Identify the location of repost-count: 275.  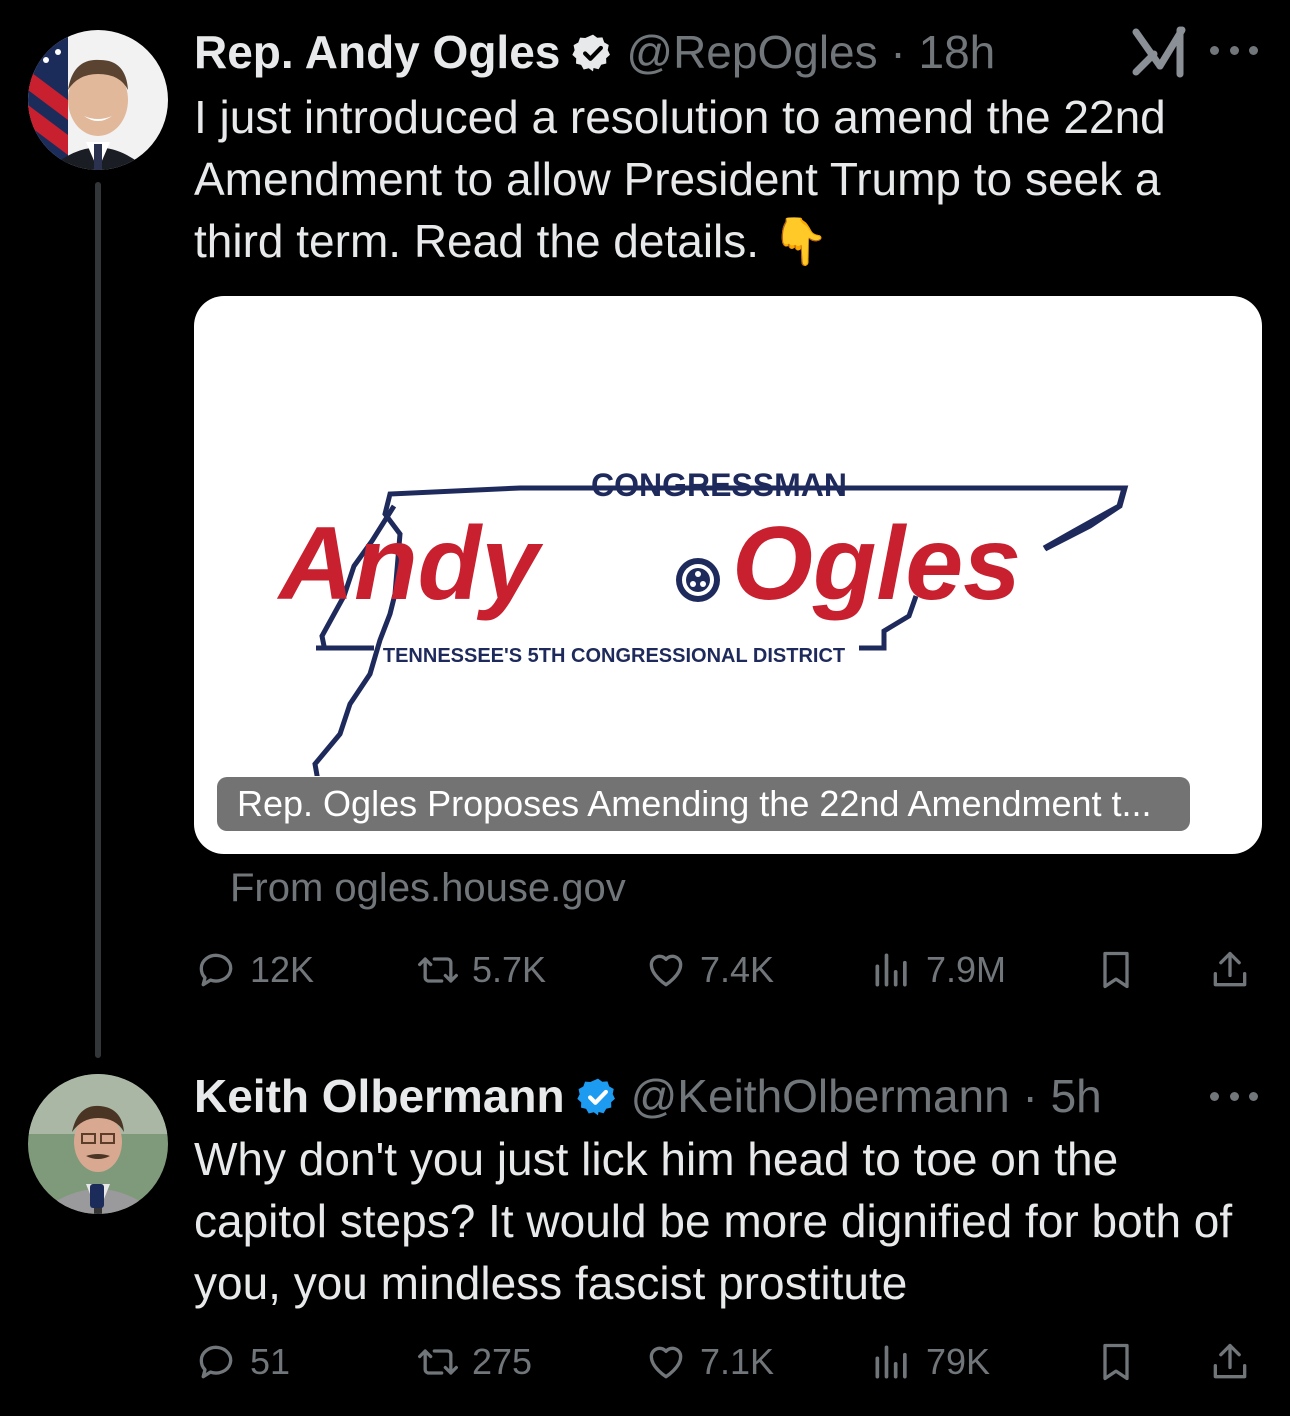
(502, 1361).